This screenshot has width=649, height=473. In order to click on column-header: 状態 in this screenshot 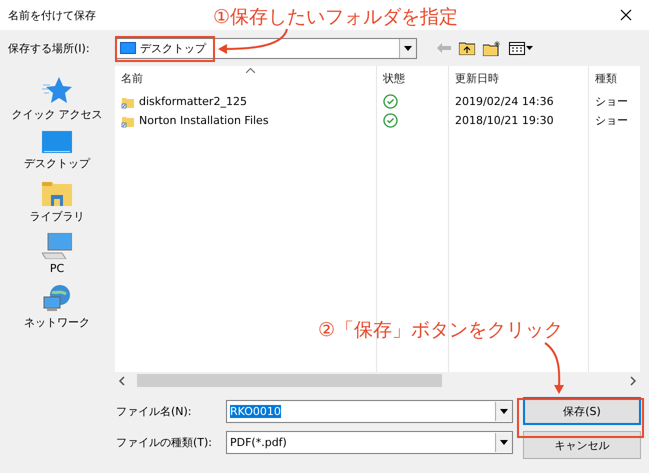, I will do `click(412, 77)`.